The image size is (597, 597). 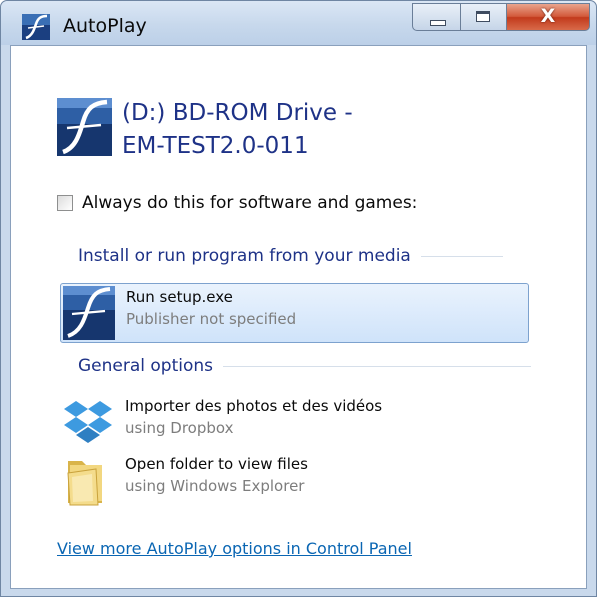 I want to click on caption-buttons: X, so click(x=501, y=17).